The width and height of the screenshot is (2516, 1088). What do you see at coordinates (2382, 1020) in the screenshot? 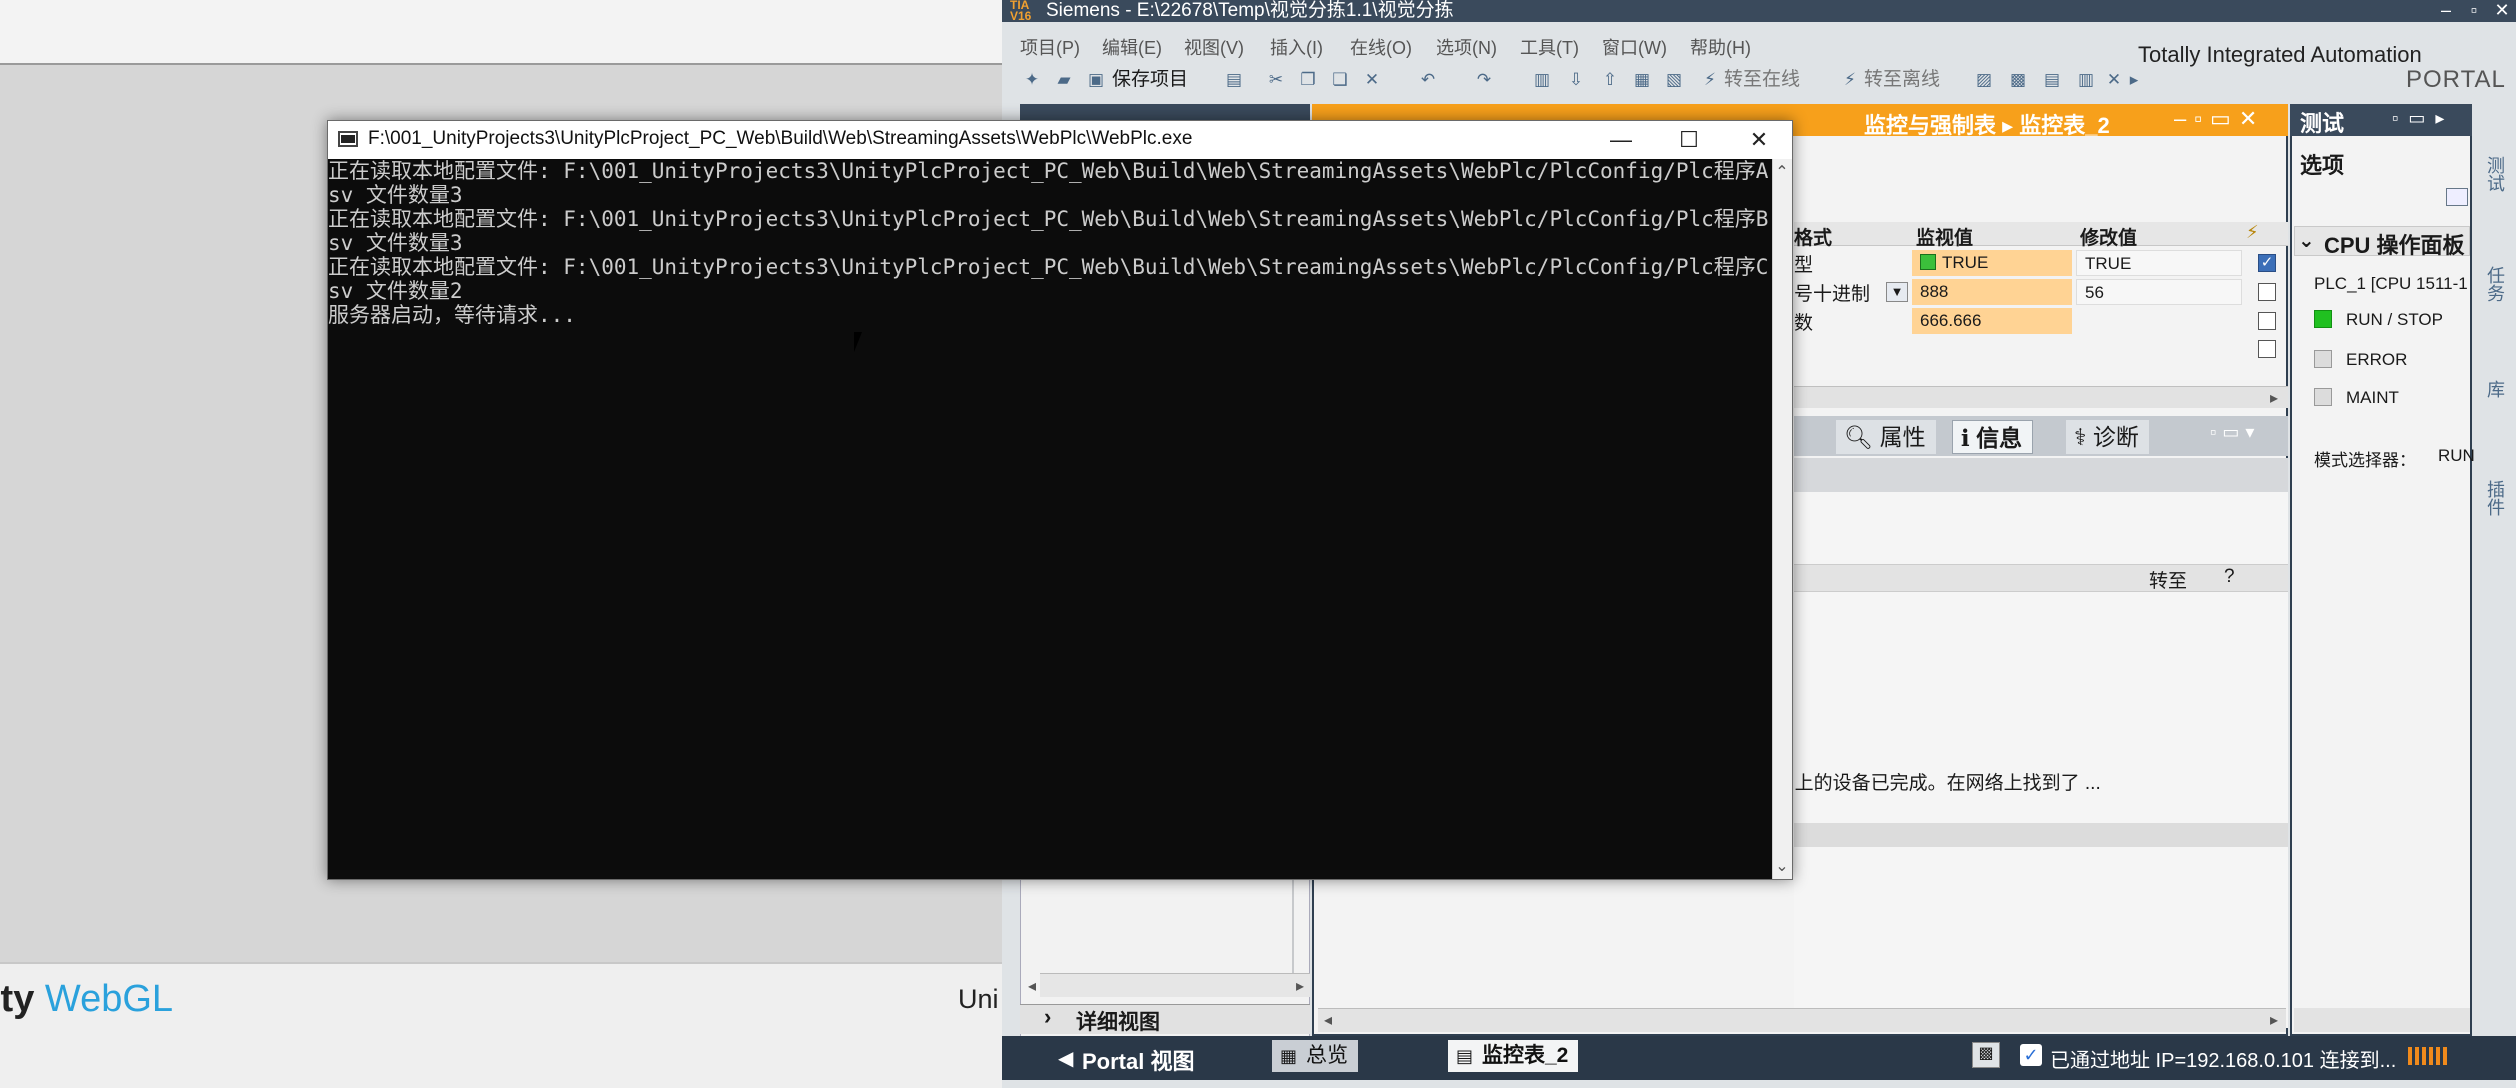
I see `task-card-scrollbar` at bounding box center [2382, 1020].